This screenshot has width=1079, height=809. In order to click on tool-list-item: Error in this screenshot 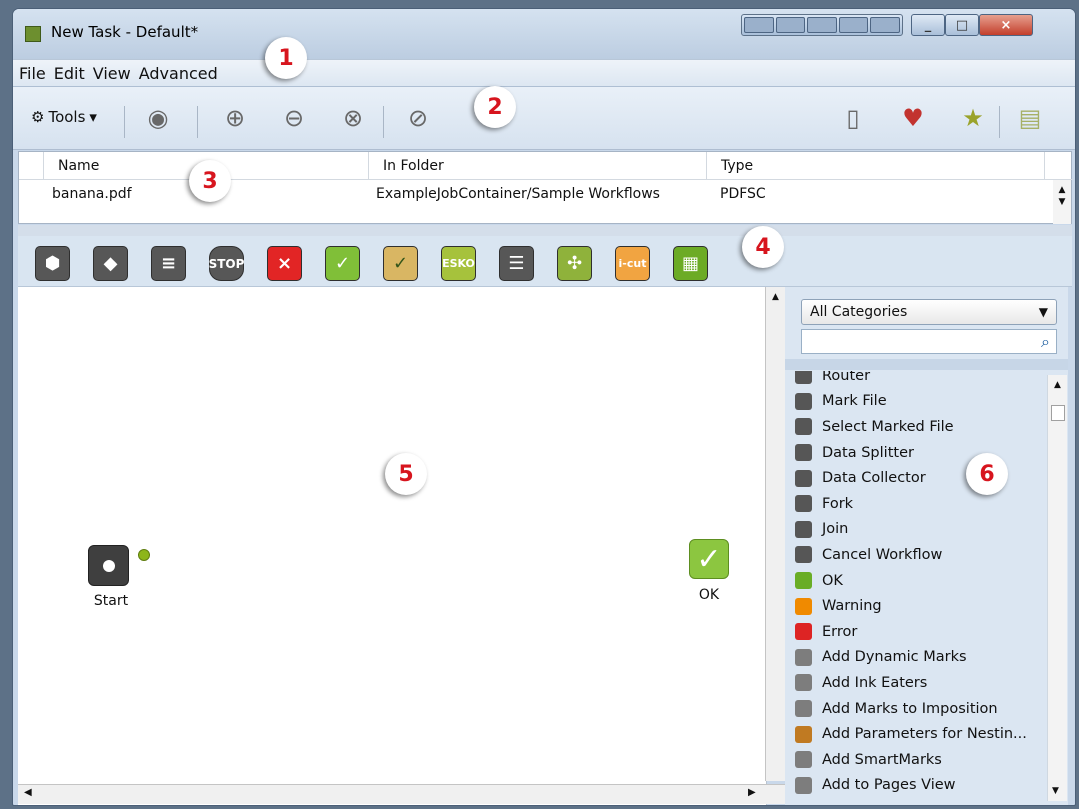, I will do `click(919, 632)`.